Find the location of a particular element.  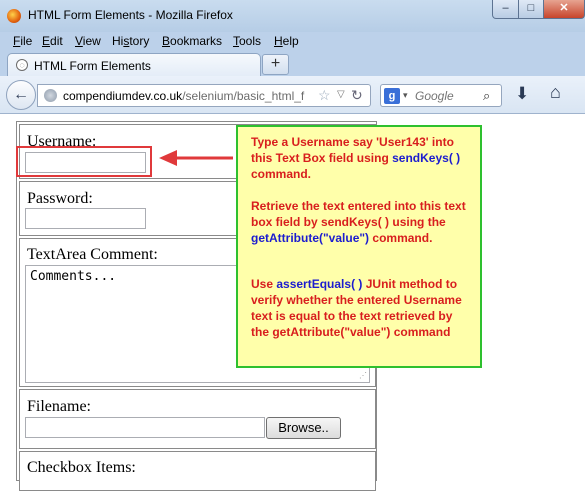

browse-button: Browse.. is located at coordinates (303, 428).